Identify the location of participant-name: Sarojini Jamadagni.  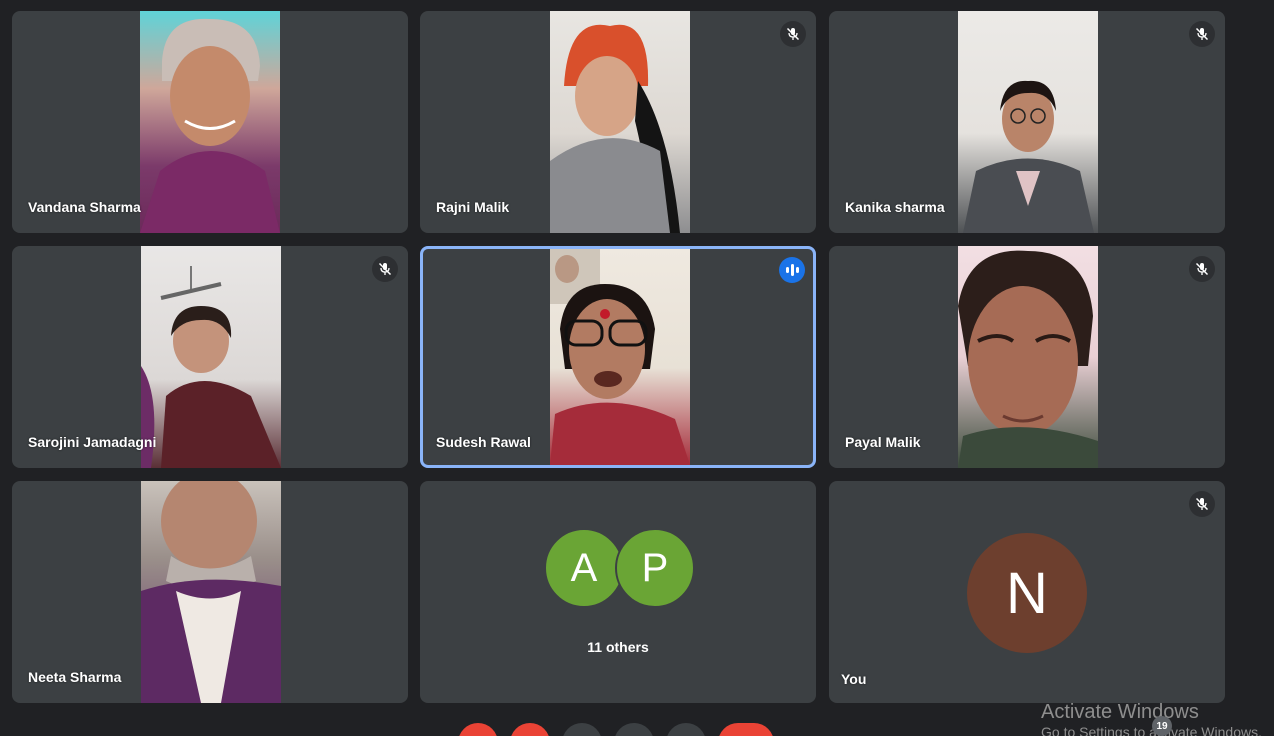
(92, 442).